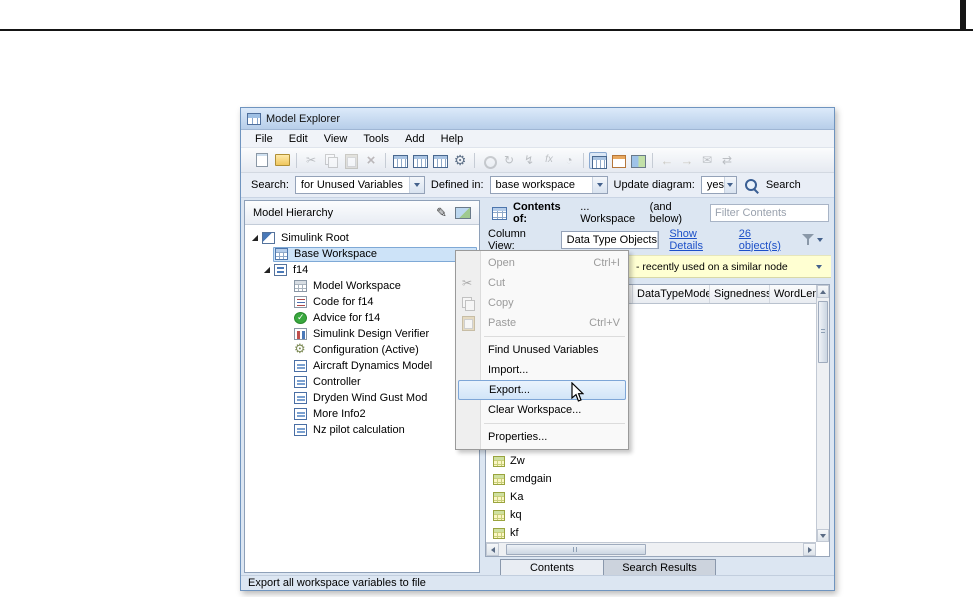 The width and height of the screenshot is (973, 597). What do you see at coordinates (362, 382) in the screenshot?
I see `tree-item-controller: Controller` at bounding box center [362, 382].